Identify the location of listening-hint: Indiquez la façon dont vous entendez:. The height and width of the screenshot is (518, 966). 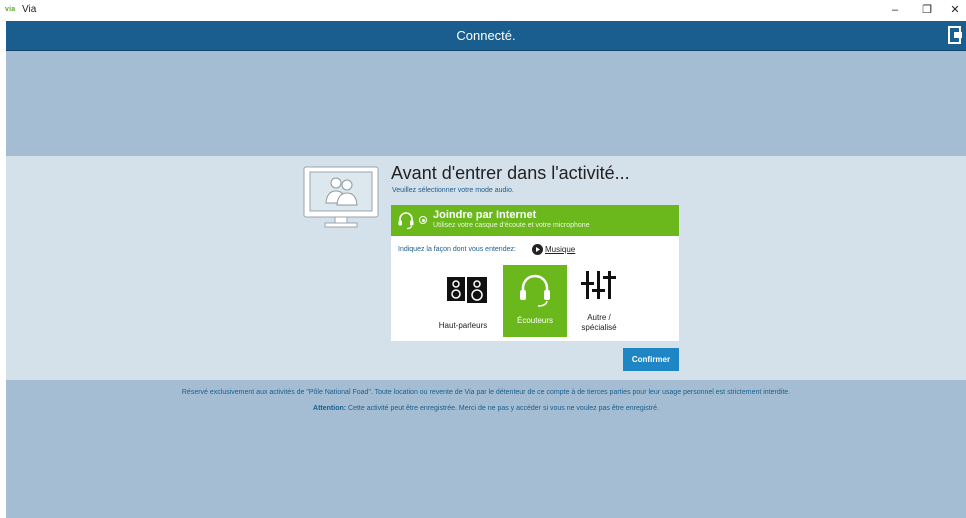
(457, 249).